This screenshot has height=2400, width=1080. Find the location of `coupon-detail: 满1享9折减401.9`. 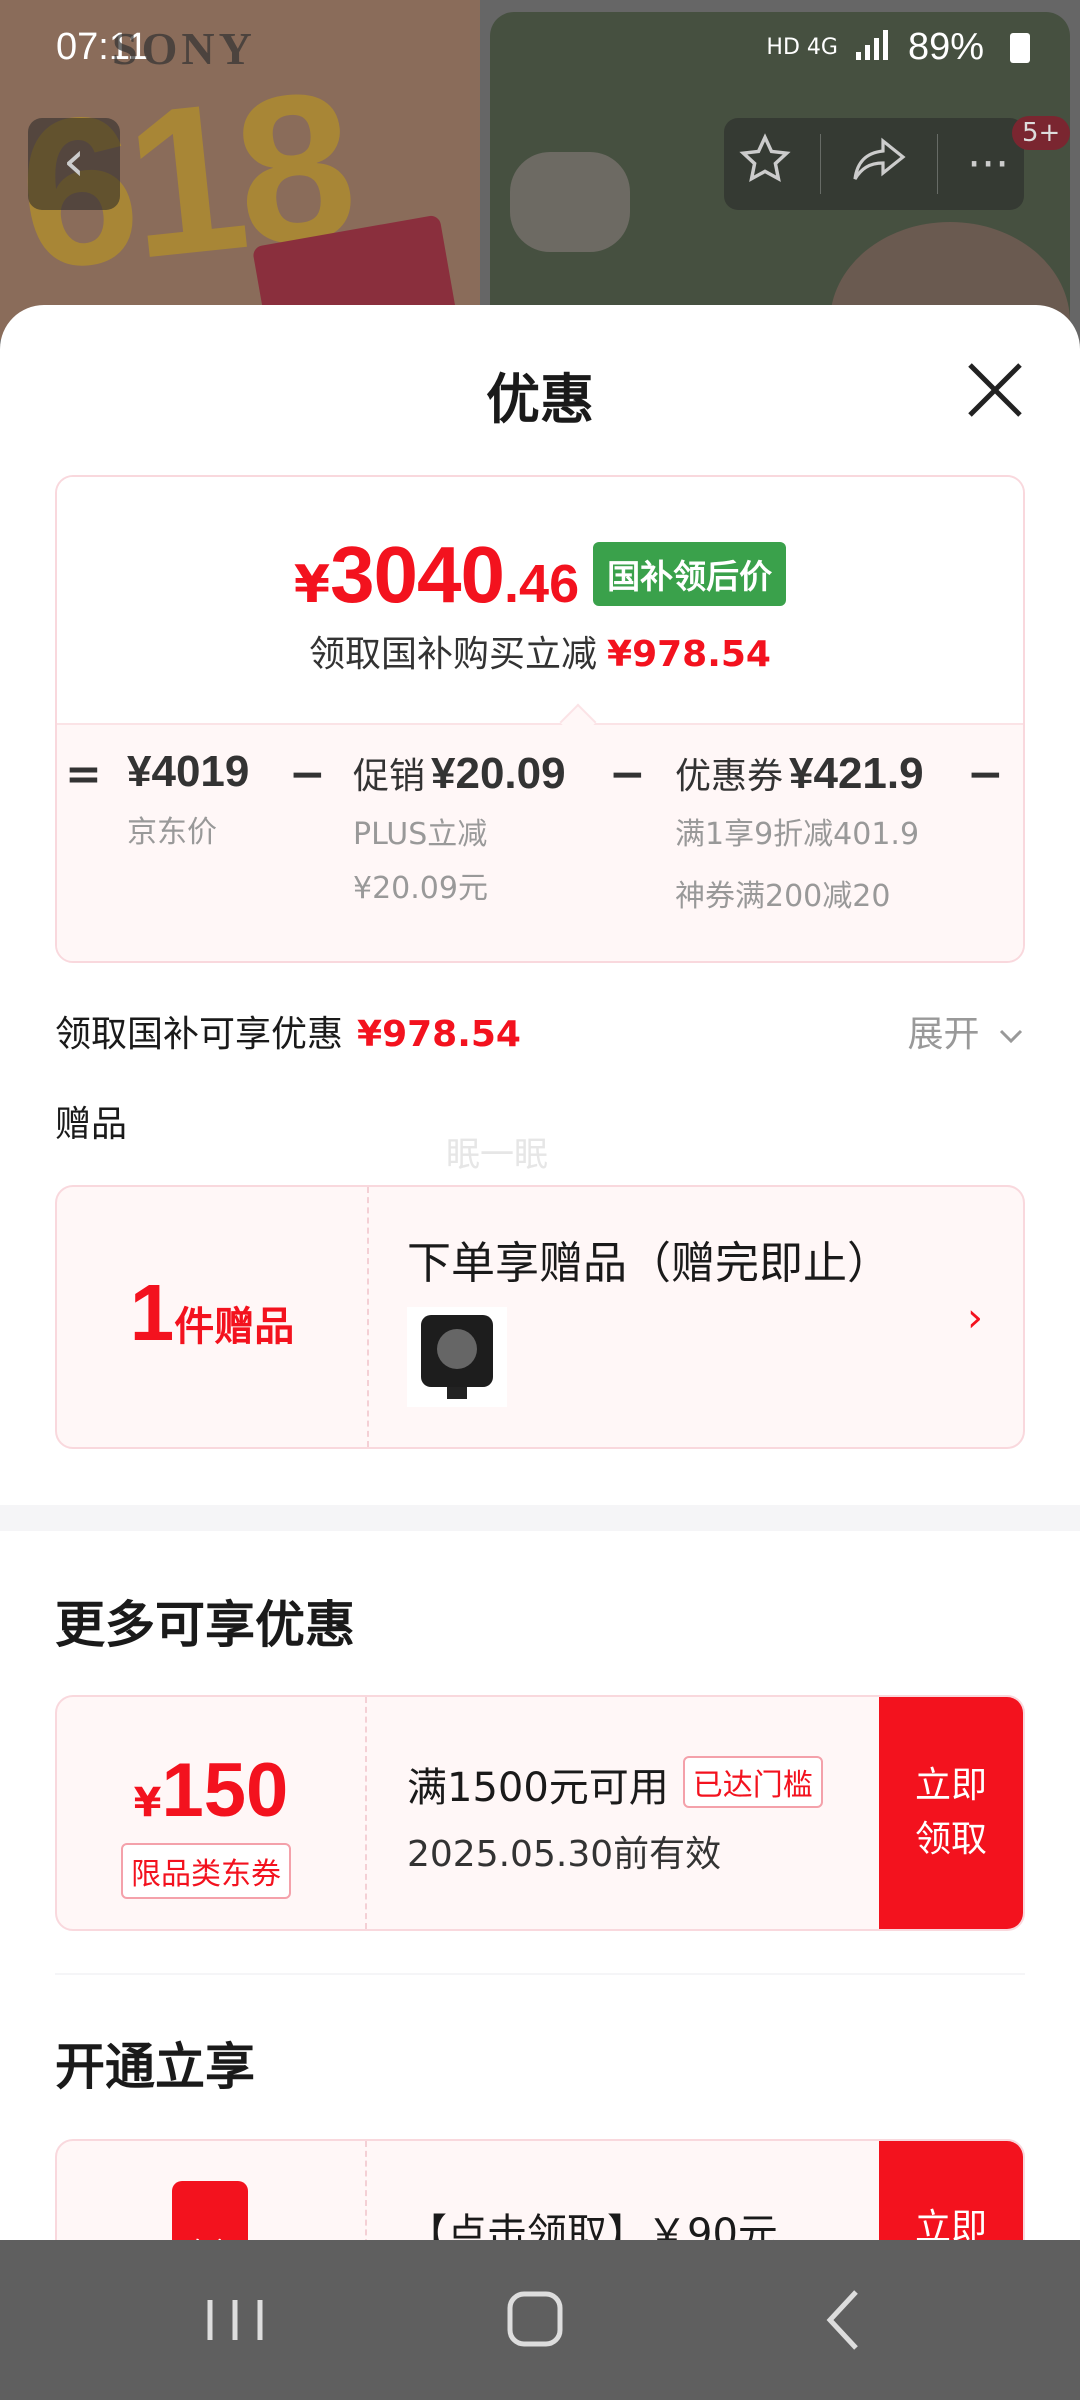

coupon-detail: 满1享9折减401.9 is located at coordinates (797, 834).